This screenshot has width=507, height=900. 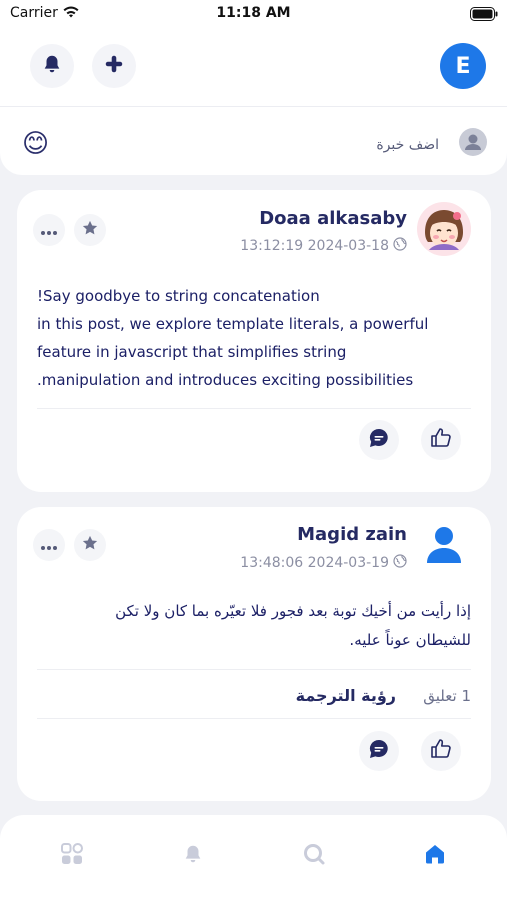 What do you see at coordinates (410, 640) in the screenshot?
I see `post-line: للشيطان عوناً عليه.` at bounding box center [410, 640].